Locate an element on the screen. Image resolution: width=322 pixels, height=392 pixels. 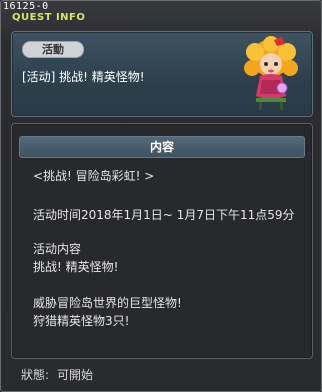
event-badge: 活動 is located at coordinates (53, 49).